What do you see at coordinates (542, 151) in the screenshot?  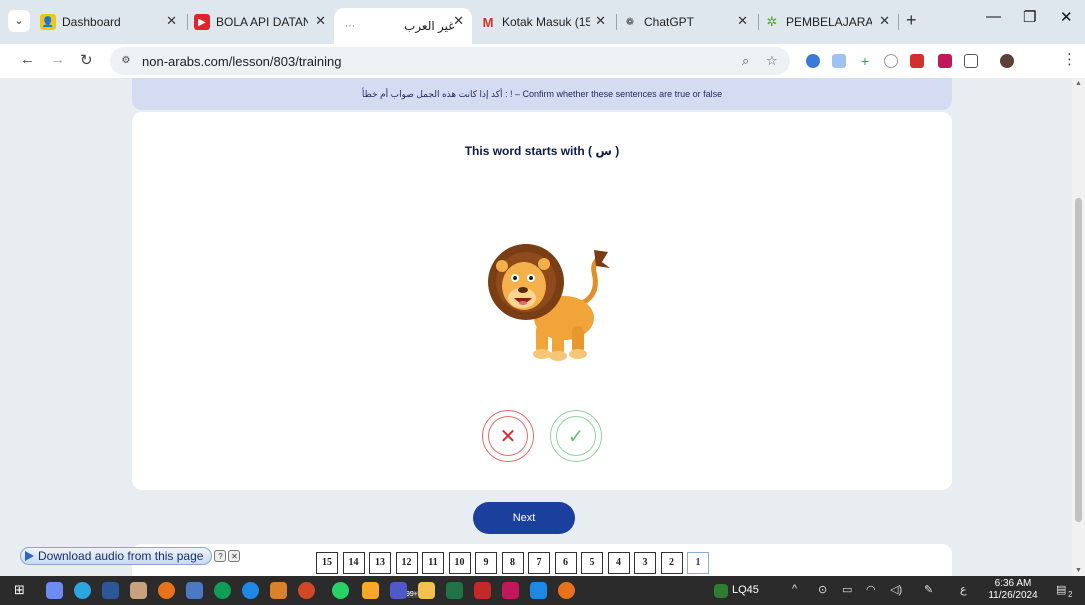 I see `question-text: This word starts with ( س )` at bounding box center [542, 151].